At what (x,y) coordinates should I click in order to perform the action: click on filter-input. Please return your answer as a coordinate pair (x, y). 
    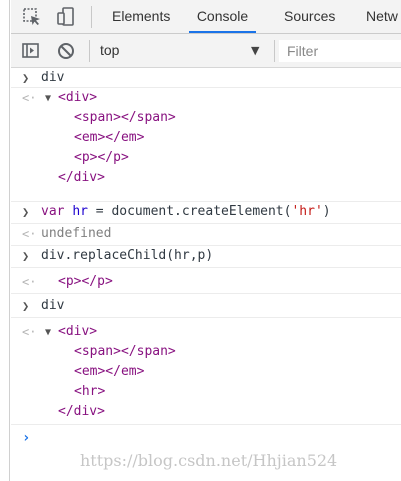
    Looking at the image, I should click on (340, 51).